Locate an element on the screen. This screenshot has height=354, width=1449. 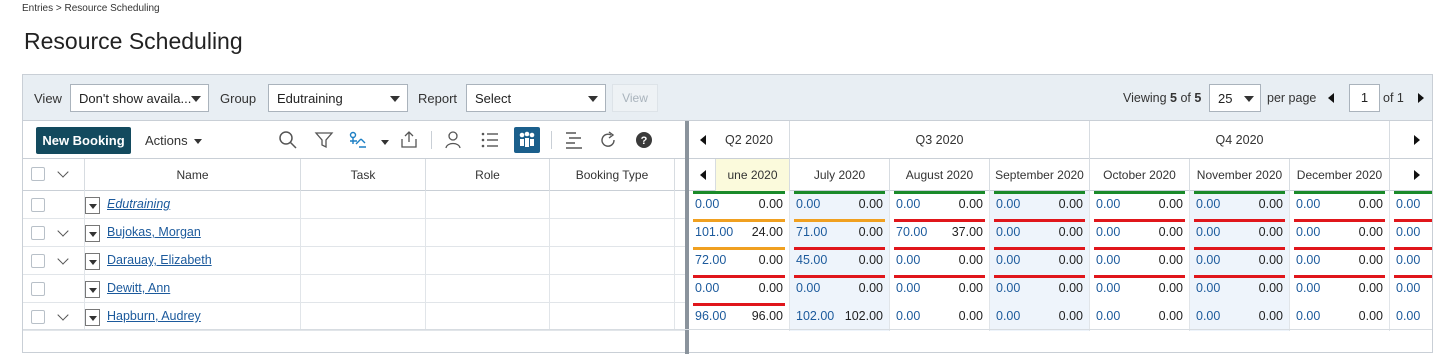
timeline-cell: 45.00 0.00 is located at coordinates (840, 261).